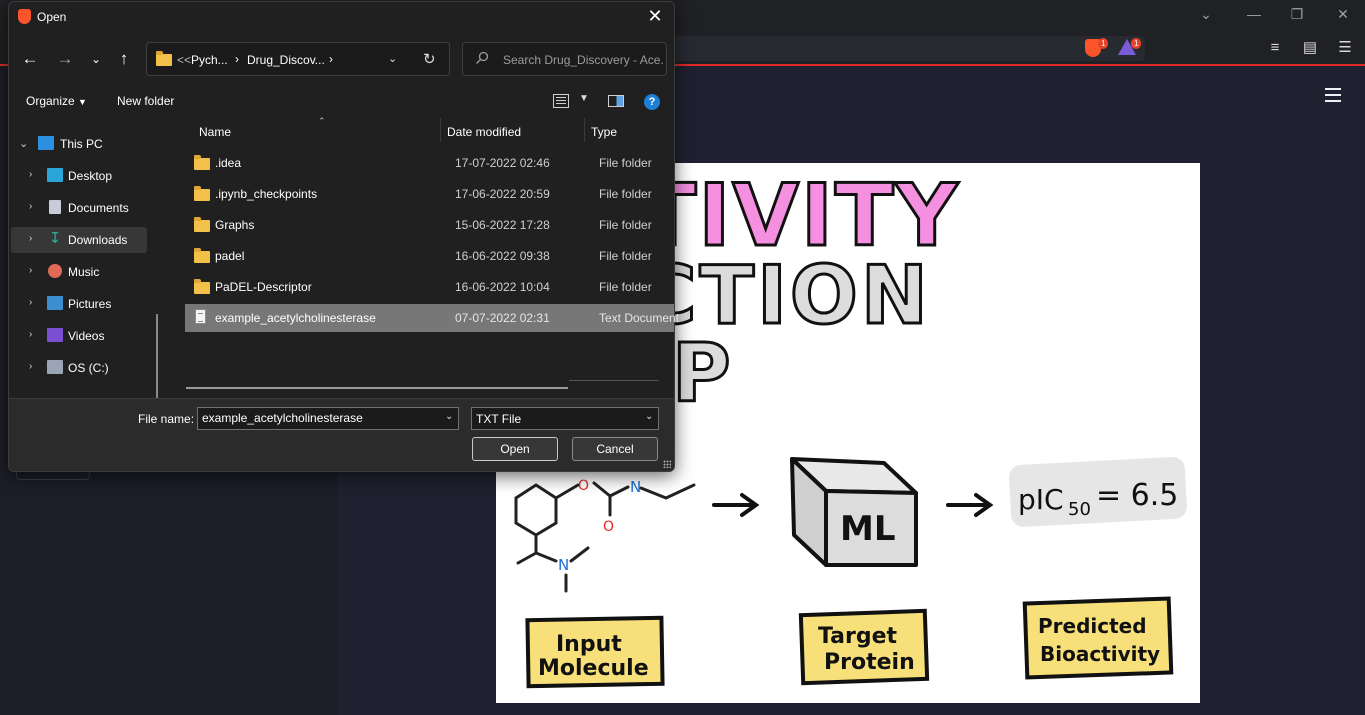  I want to click on organize-button: Organize ▼, so click(56, 101).